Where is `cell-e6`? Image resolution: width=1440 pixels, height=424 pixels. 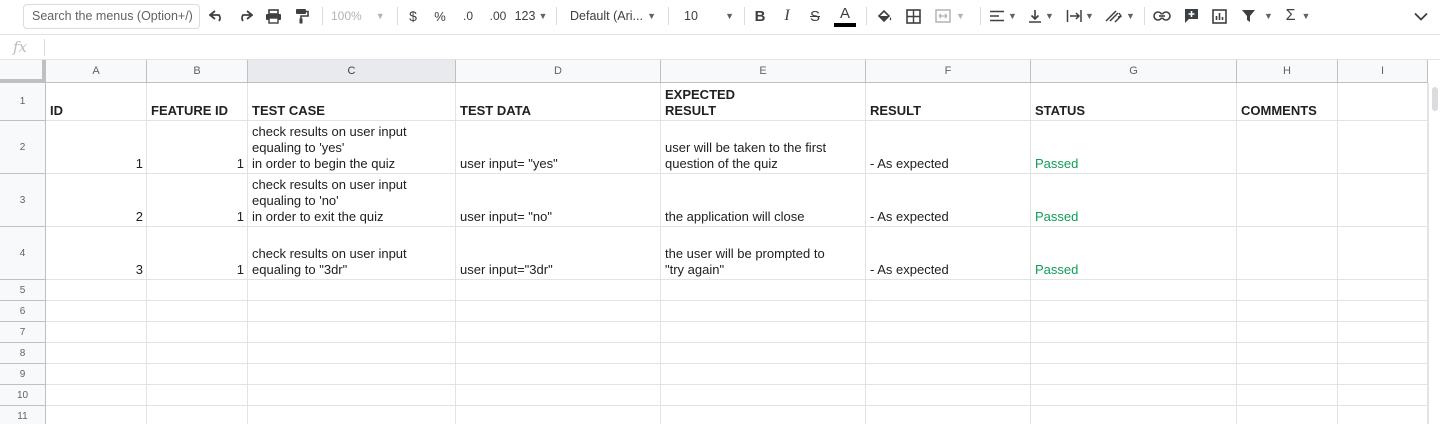 cell-e6 is located at coordinates (763, 311).